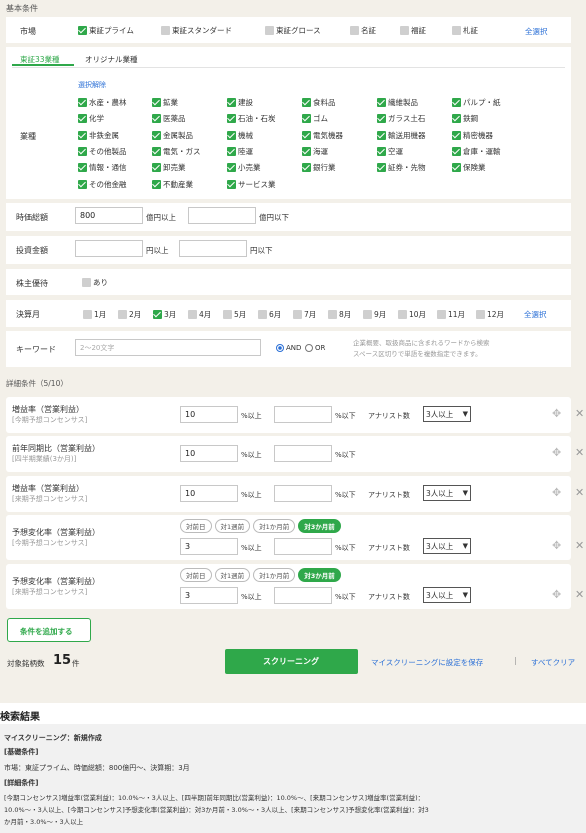  I want to click on industry-item-18: その他製品, so click(102, 151).